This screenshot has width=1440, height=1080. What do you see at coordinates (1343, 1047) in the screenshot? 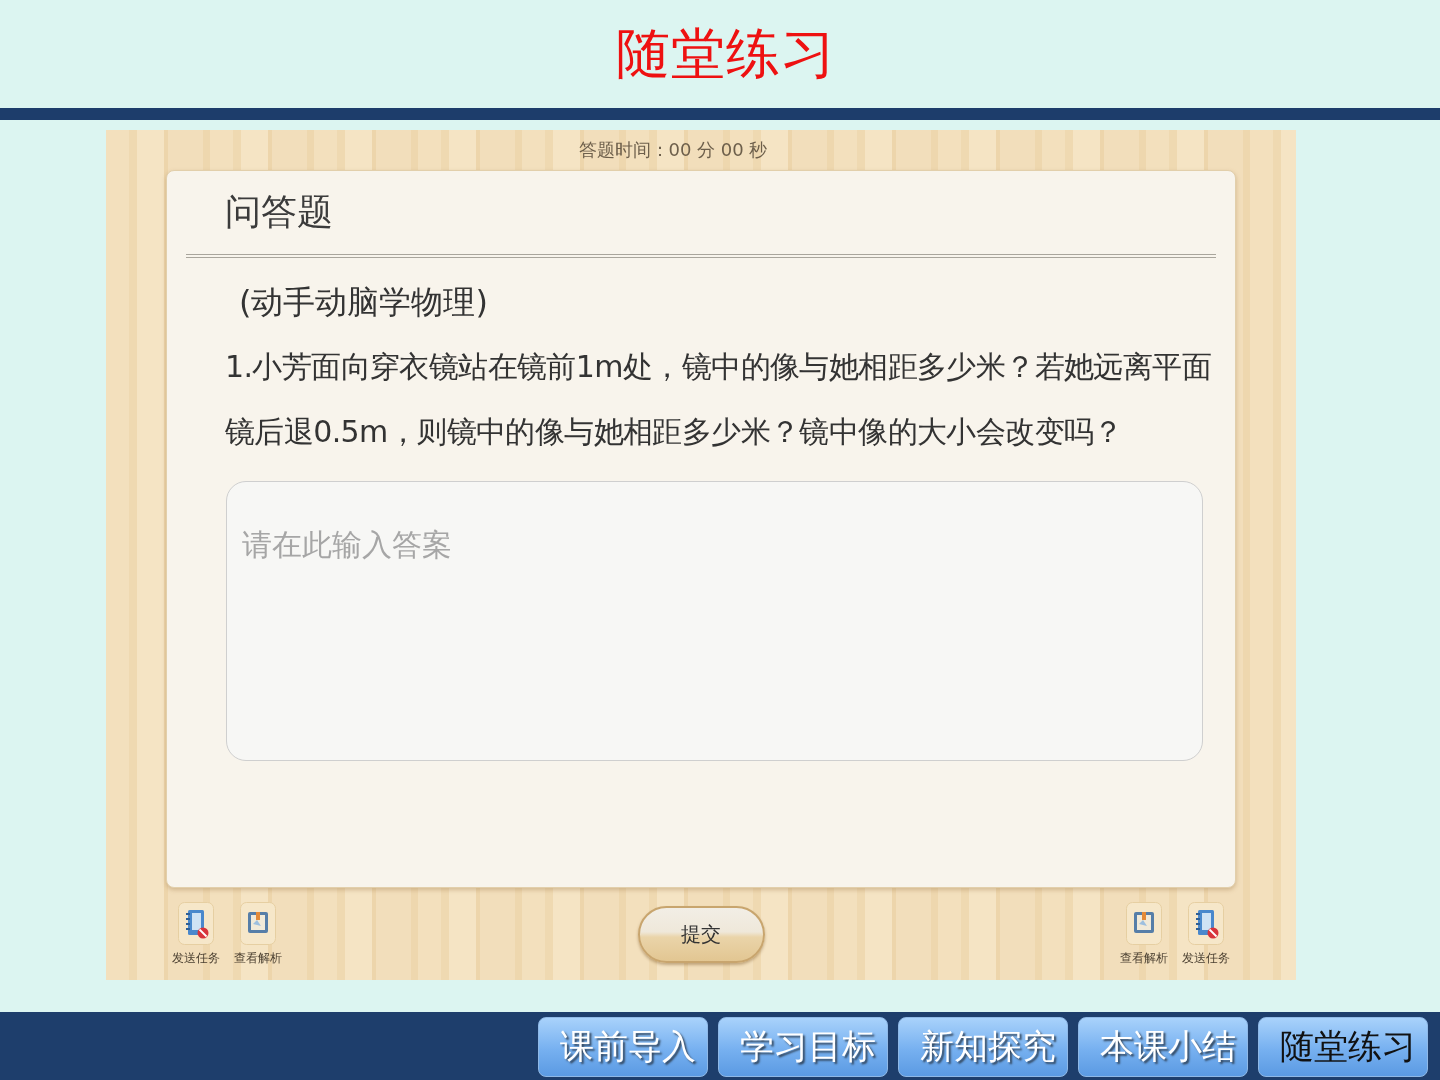
I see `nav-tab: 随堂练习` at bounding box center [1343, 1047].